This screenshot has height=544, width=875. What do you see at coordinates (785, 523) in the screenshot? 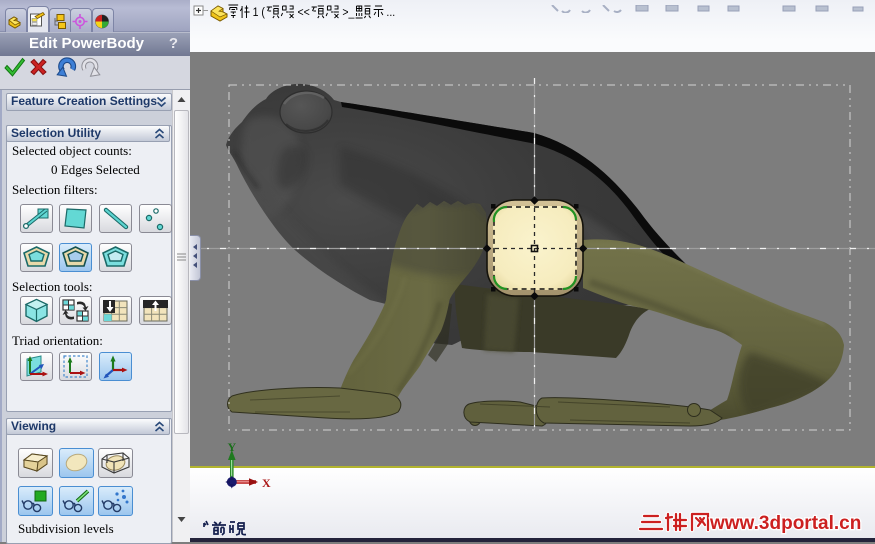
I see `svg-text: www.3dportal.cn` at bounding box center [785, 523].